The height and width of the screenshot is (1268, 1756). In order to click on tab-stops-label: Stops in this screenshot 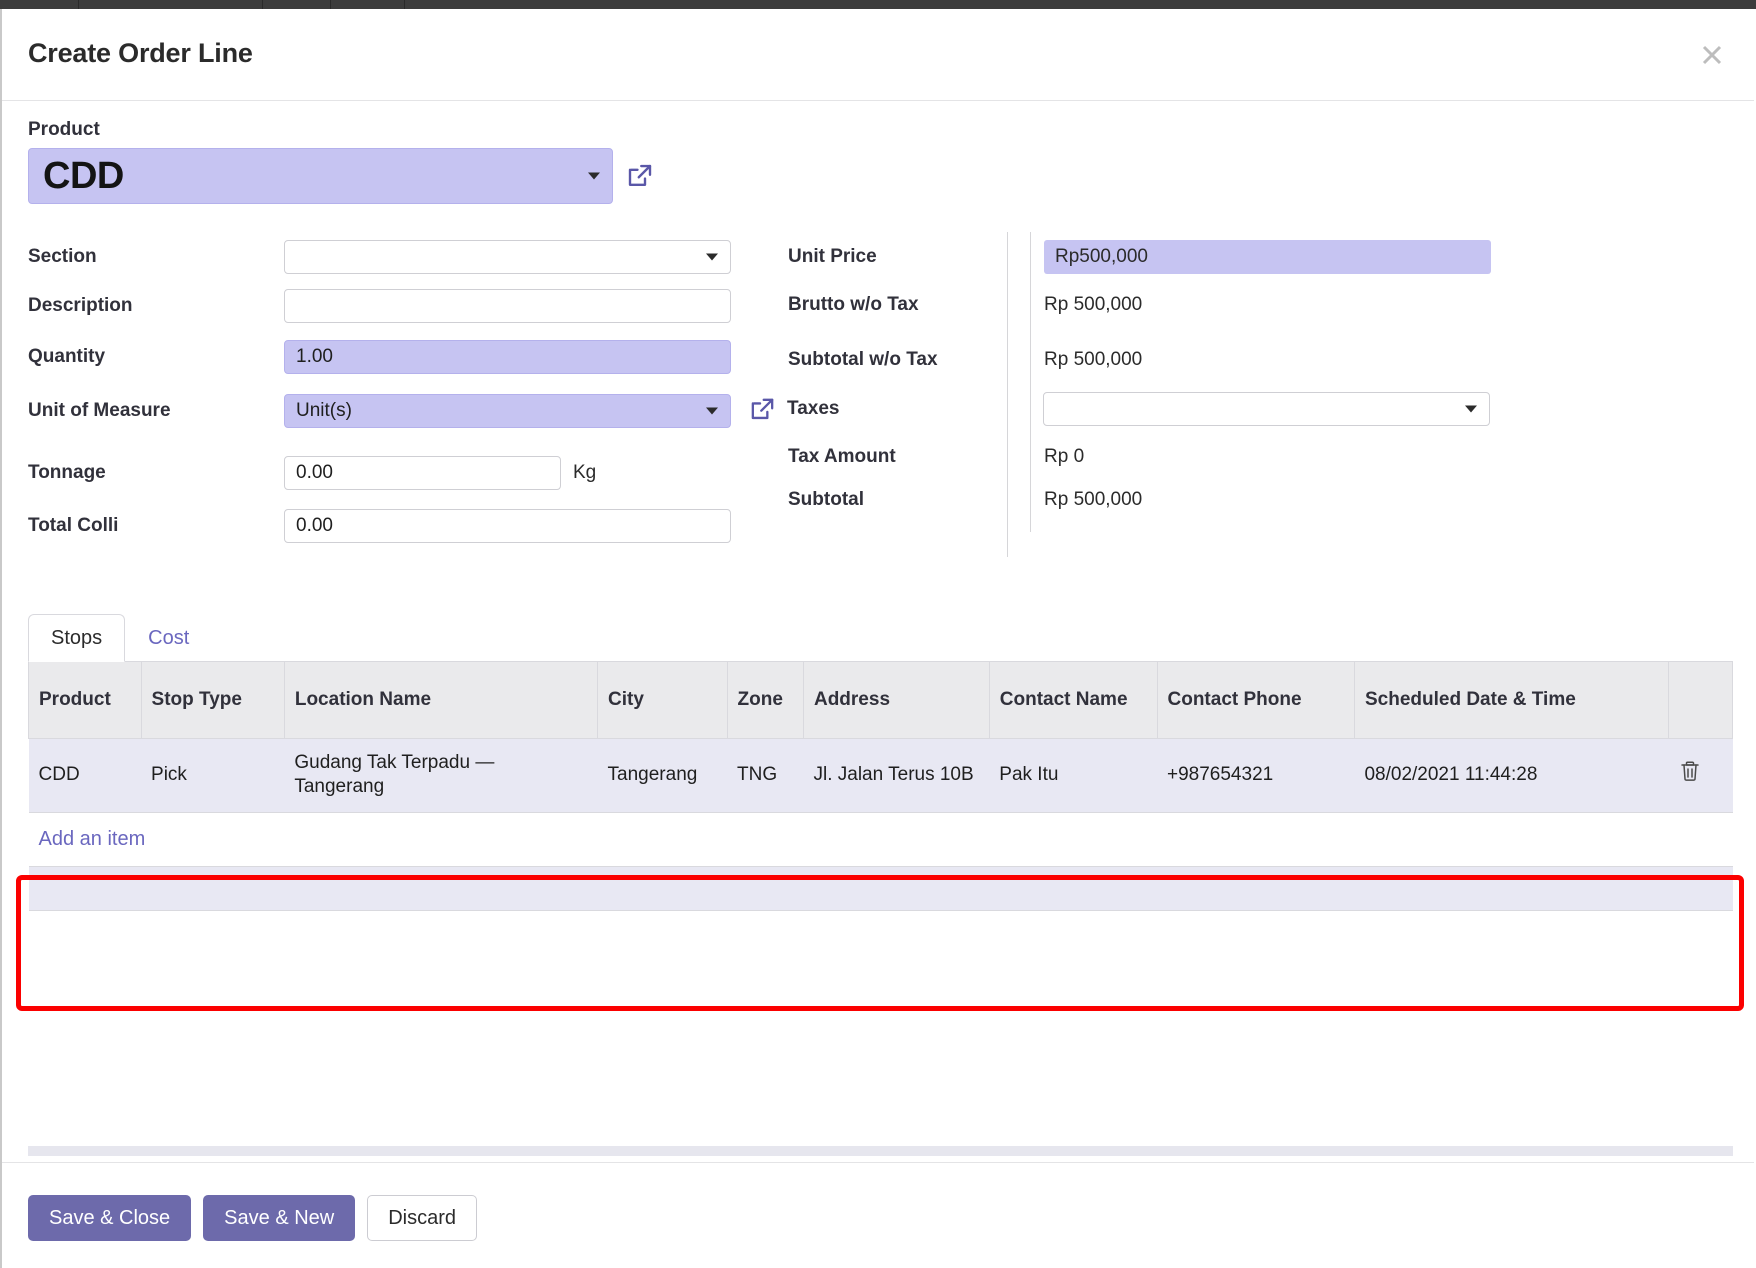, I will do `click(77, 637)`.